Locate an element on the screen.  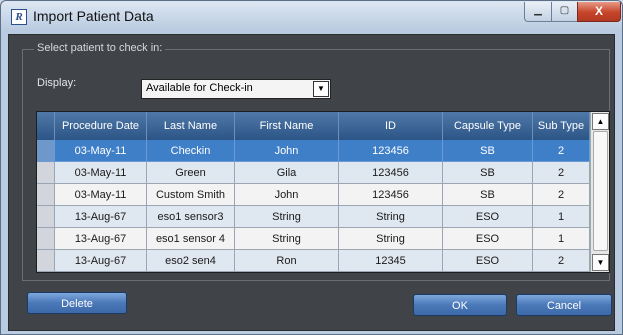
scroll-down-arrow-icon: ▼ is located at coordinates (600, 262).